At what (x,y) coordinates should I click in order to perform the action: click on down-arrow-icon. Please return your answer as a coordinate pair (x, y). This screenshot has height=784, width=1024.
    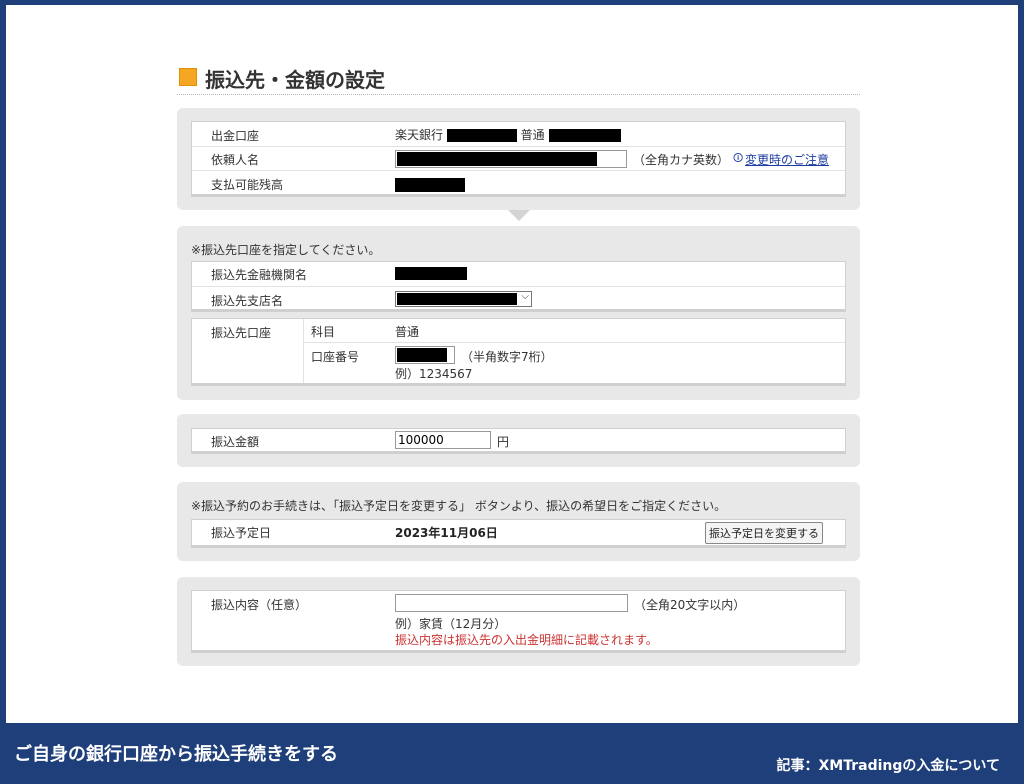
    Looking at the image, I should click on (519, 215).